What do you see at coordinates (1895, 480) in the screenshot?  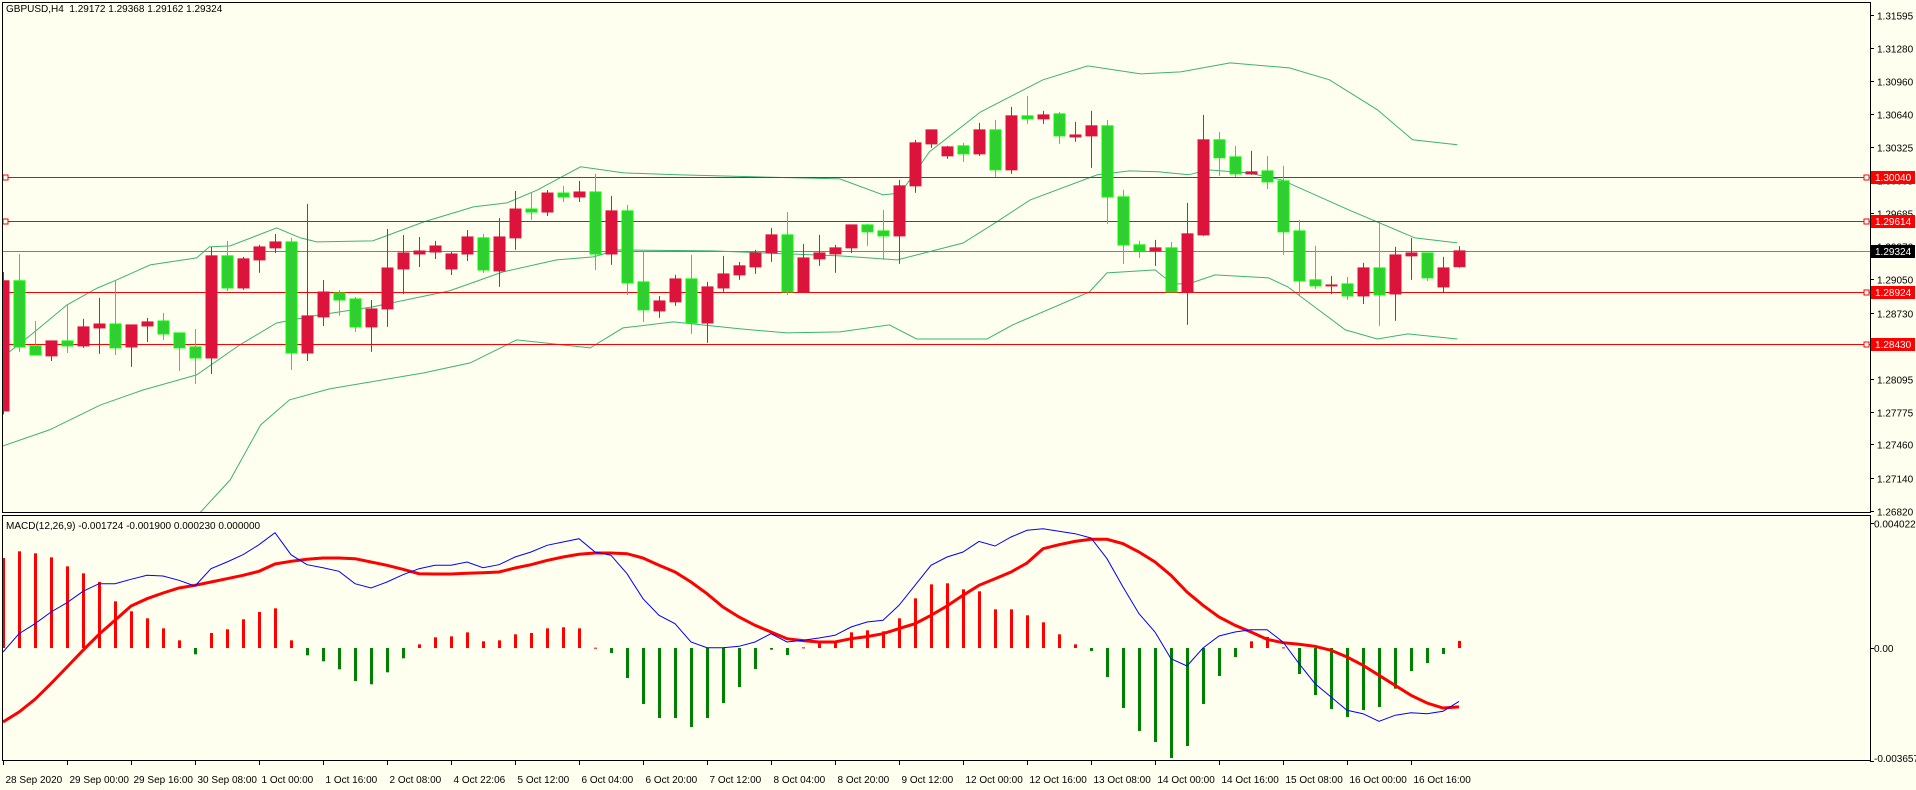 I see `price-axis-label: 1.27140` at bounding box center [1895, 480].